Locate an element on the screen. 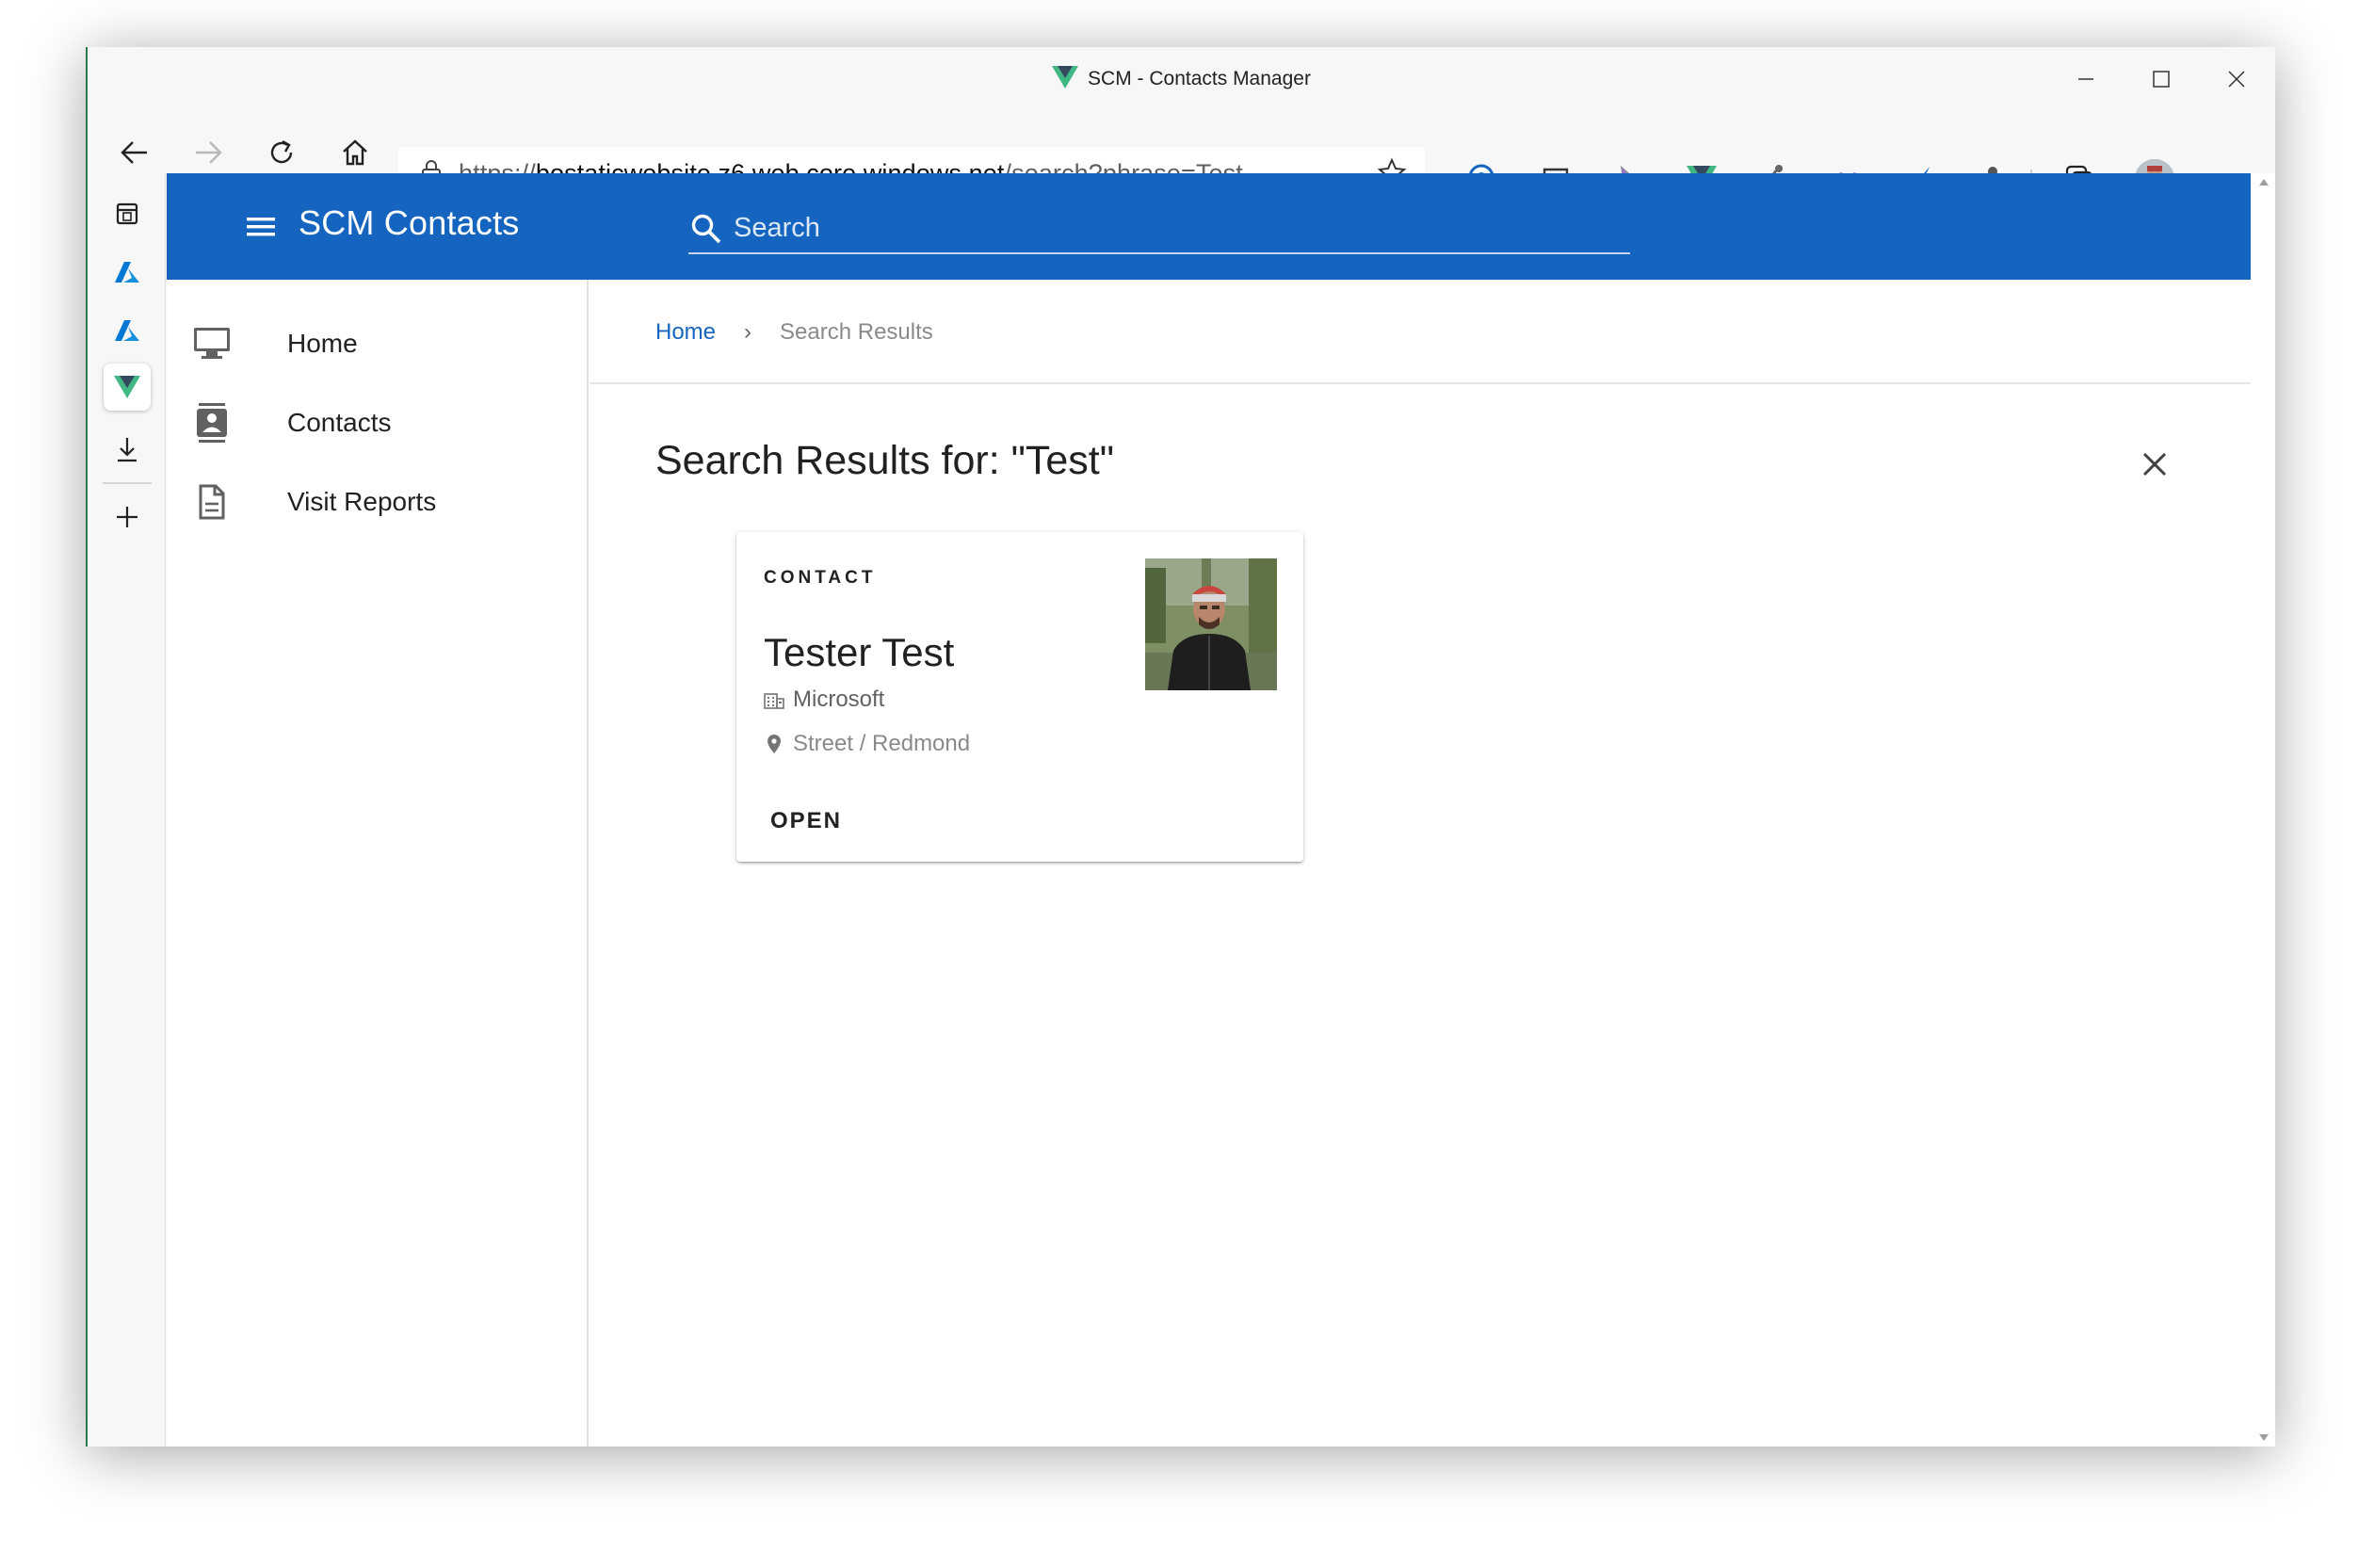 Image resolution: width=2359 pixels, height=1568 pixels. maximize-button is located at coordinates (2161, 79).